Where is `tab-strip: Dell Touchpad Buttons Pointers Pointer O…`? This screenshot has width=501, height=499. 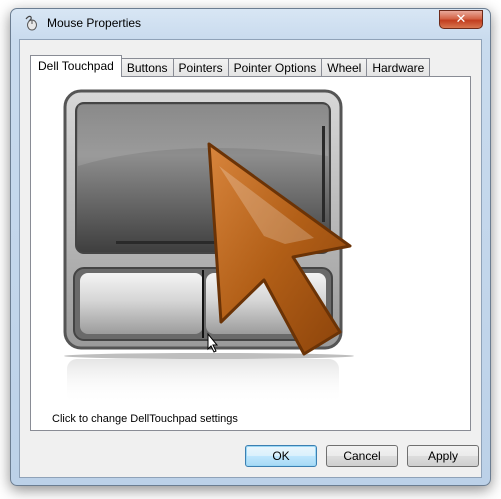
tab-strip: Dell Touchpad Buttons Pointers Pointer O… is located at coordinates (230, 66).